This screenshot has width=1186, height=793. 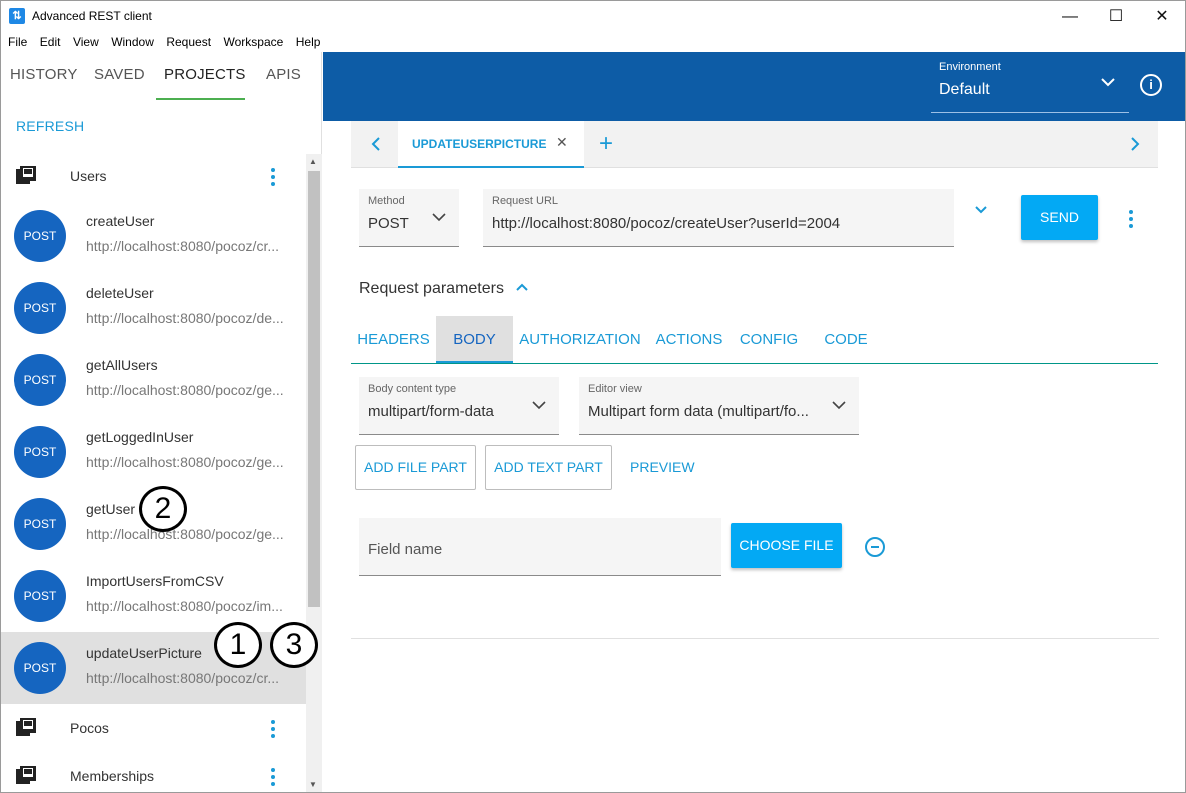 I want to click on close-button: ✕, so click(x=1162, y=16).